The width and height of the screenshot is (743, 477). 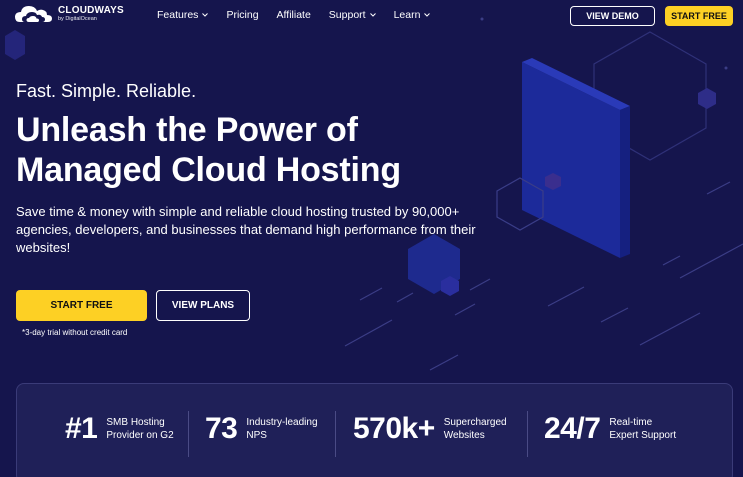 What do you see at coordinates (612, 16) in the screenshot?
I see `view-demo-button: VIEW DEMO` at bounding box center [612, 16].